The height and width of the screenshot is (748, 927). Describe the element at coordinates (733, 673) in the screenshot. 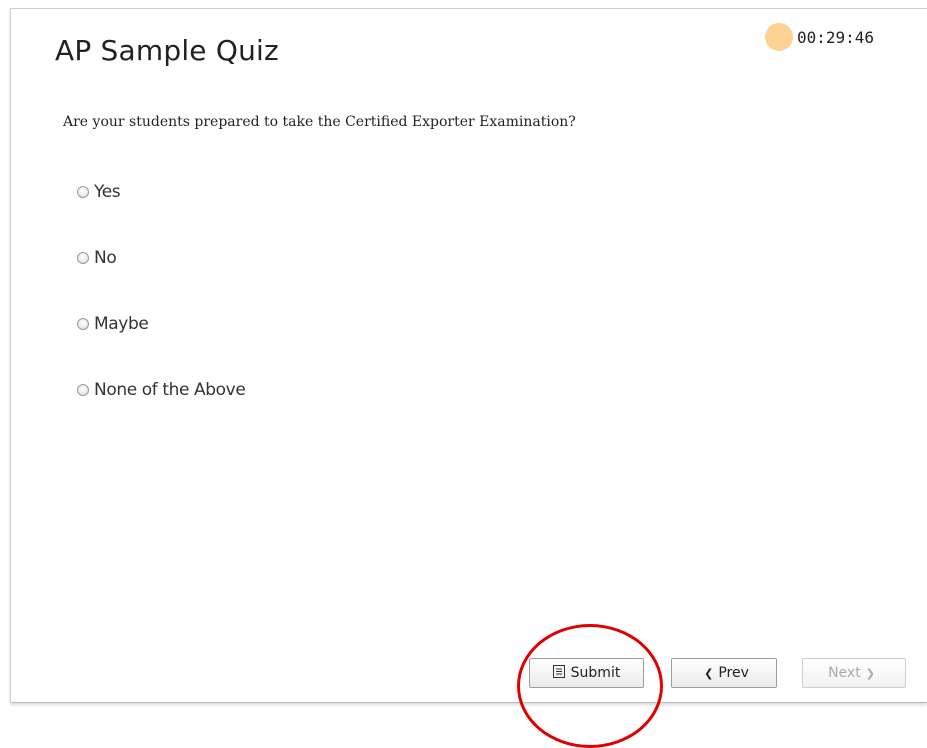

I see `prev-label: Prev` at that location.